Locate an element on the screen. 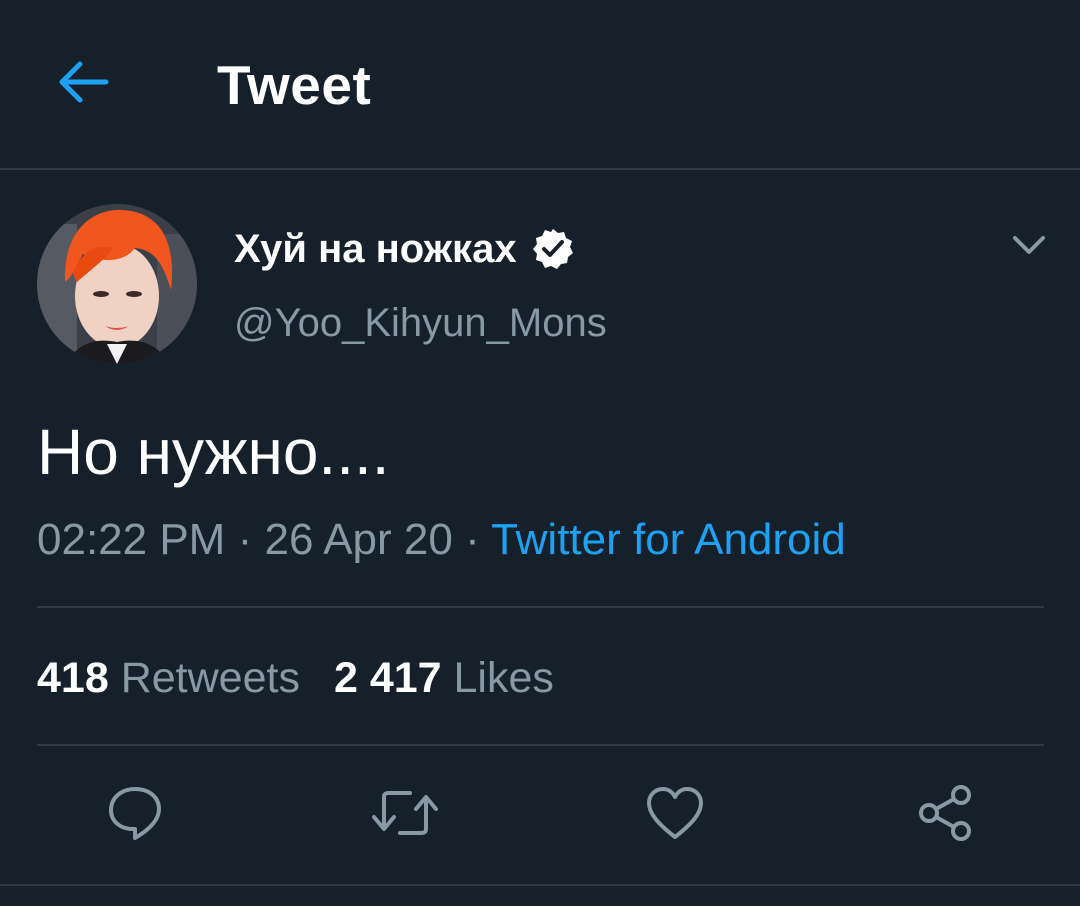 This screenshot has height=906, width=1080. tweet-stats: 418 Retweets 2 417 Likes is located at coordinates (295, 678).